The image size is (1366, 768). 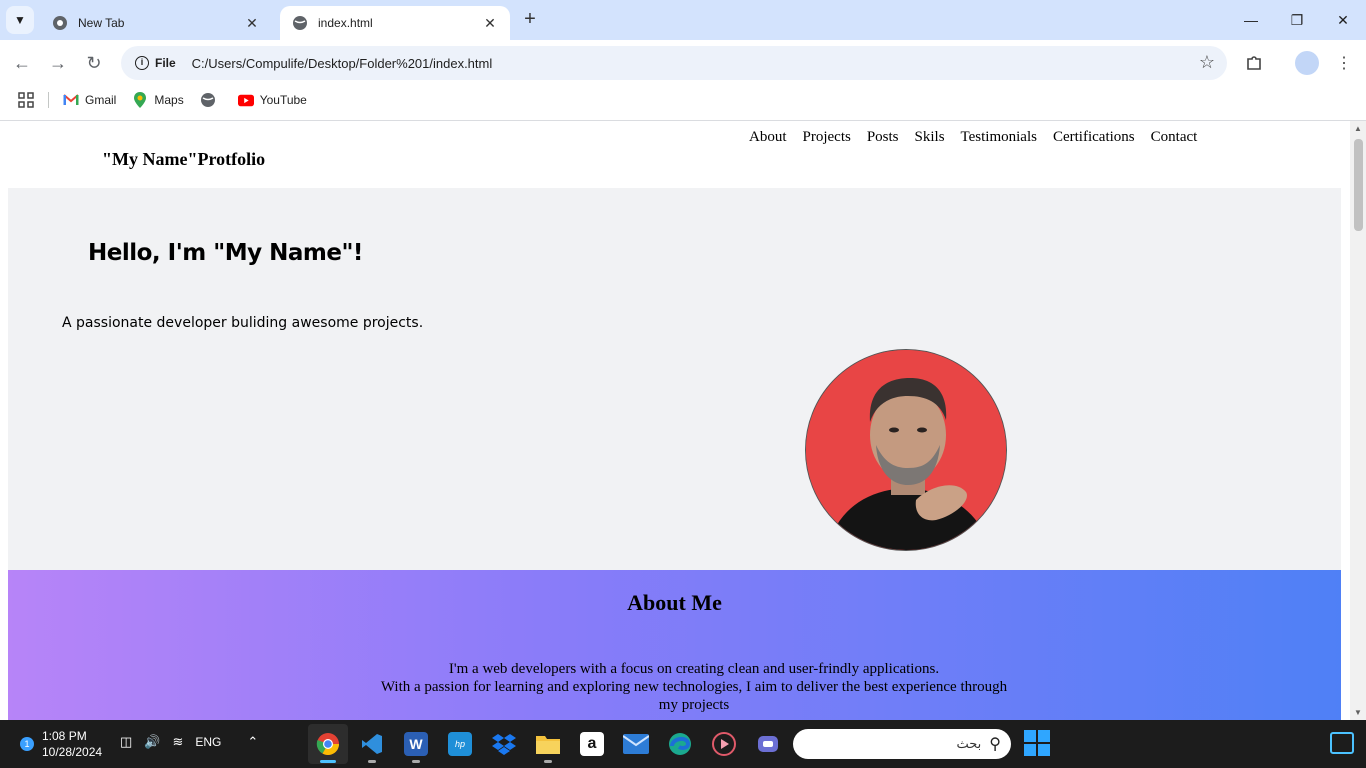 What do you see at coordinates (26, 100) in the screenshot?
I see `apps-grid-icon` at bounding box center [26, 100].